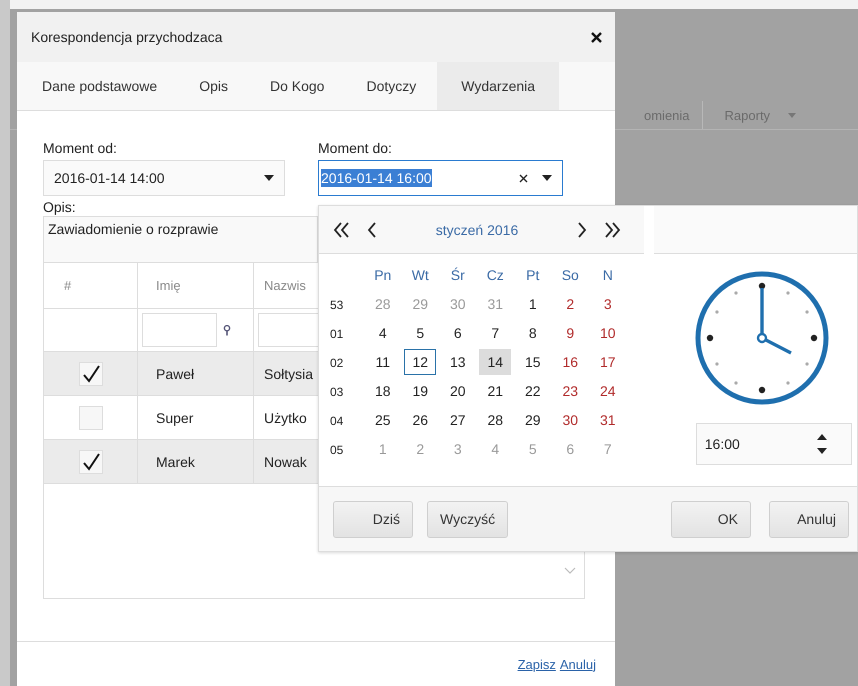  I want to click on calendar-day: 5, so click(420, 333).